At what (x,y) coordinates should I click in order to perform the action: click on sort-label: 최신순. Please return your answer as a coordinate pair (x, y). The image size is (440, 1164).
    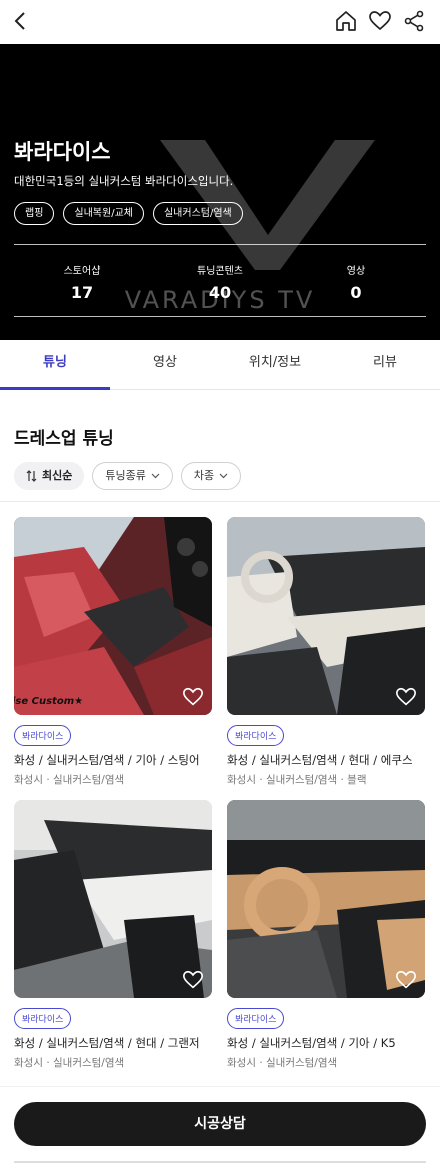
    Looking at the image, I should click on (57, 475).